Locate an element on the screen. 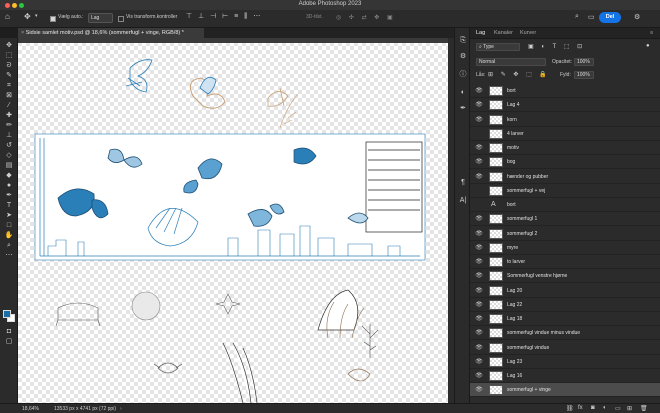 This screenshot has height=413, width=660. gradient-tool-icon: ▤ is located at coordinates (9, 166).